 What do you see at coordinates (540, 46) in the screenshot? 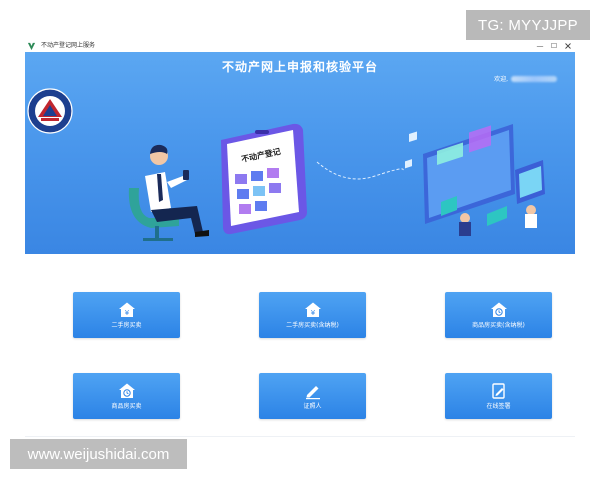
I see `minimize-button: —` at bounding box center [540, 46].